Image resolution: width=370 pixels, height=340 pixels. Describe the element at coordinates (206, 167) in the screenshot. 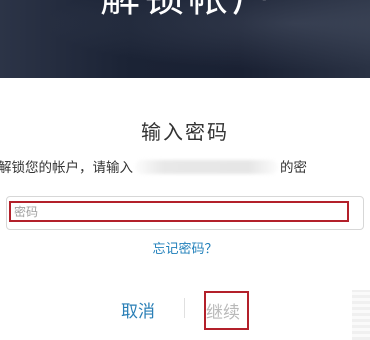

I see `redacted-email` at that location.